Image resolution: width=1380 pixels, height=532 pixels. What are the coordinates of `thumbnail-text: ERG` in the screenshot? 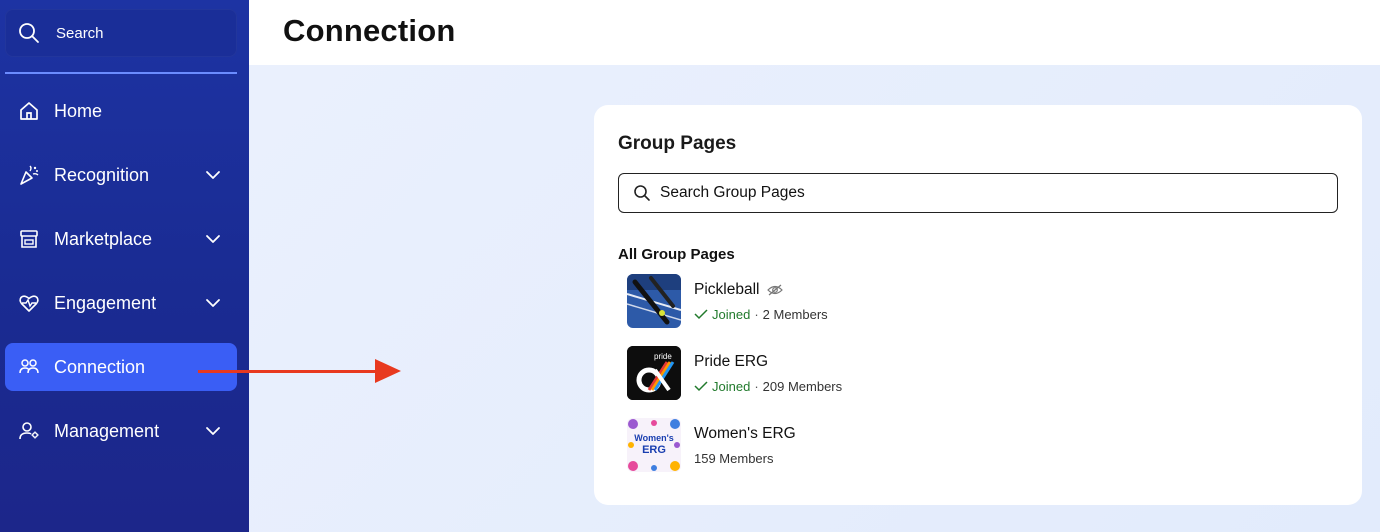 It's located at (654, 450).